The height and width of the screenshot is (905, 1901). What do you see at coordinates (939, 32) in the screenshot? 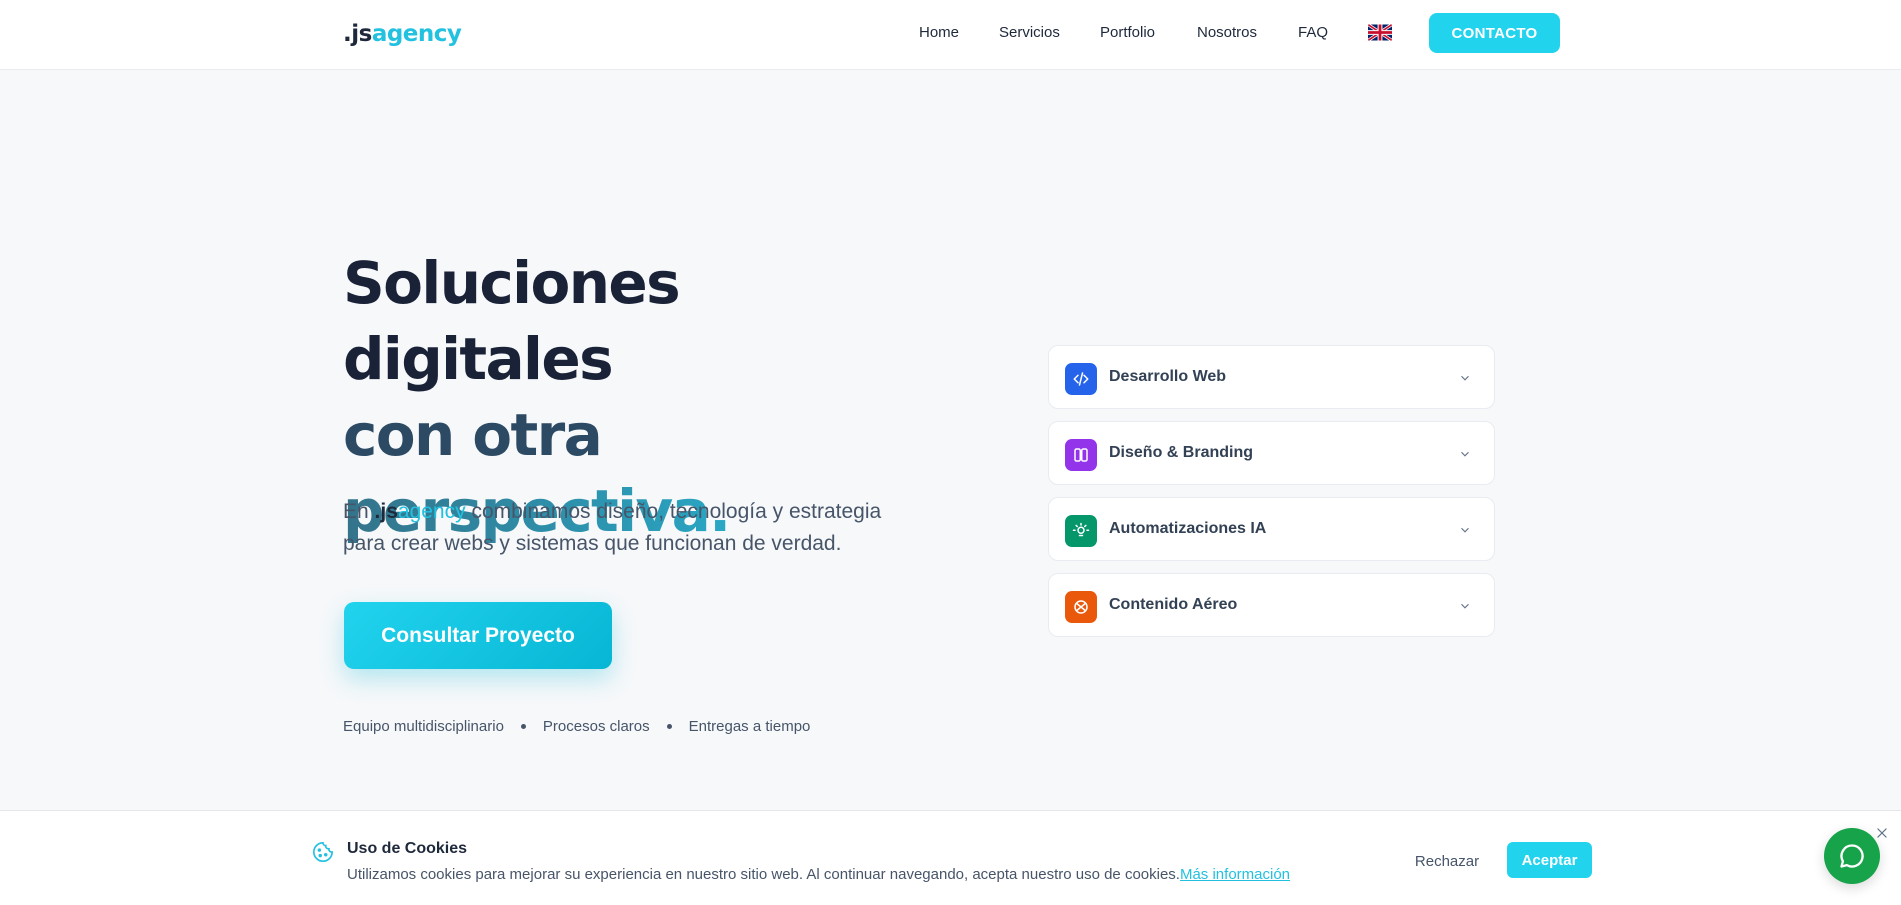
I see `nav-home: Home` at bounding box center [939, 32].